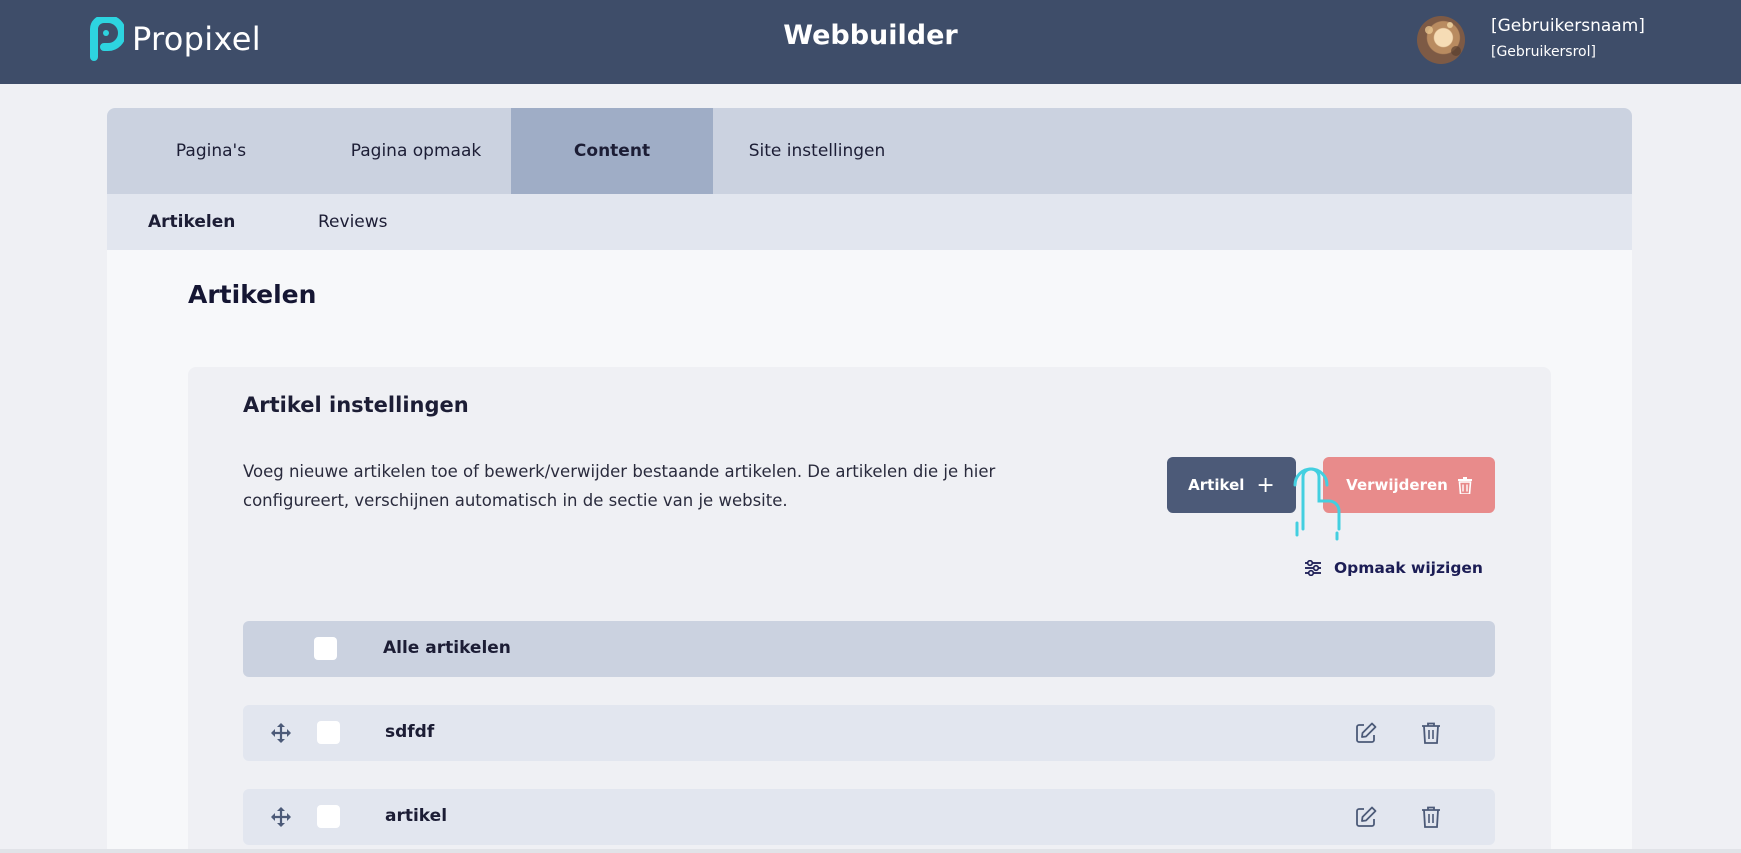  What do you see at coordinates (1313, 568) in the screenshot?
I see `sliders-icon` at bounding box center [1313, 568].